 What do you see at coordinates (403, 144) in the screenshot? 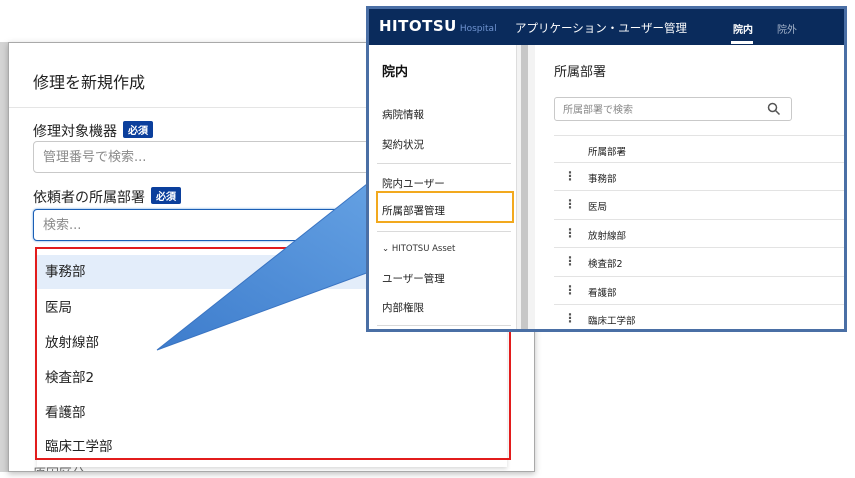
I see `sidebar-item-contract: 契約状況` at bounding box center [403, 144].